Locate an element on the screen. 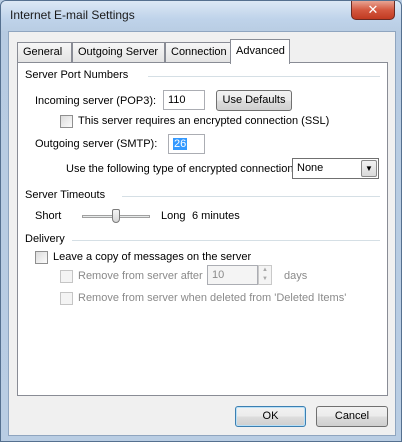  server-ports-divider is located at coordinates (264, 76).